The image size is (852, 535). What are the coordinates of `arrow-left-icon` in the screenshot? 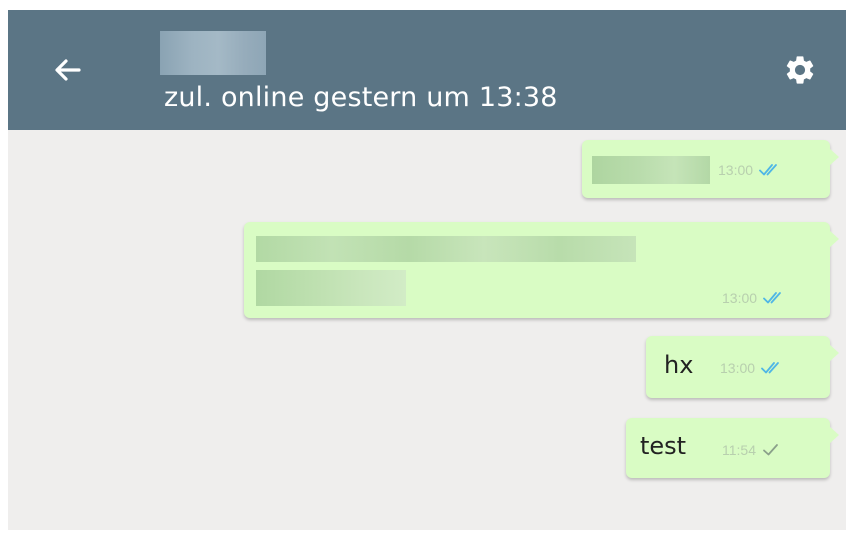 It's located at (68, 70).